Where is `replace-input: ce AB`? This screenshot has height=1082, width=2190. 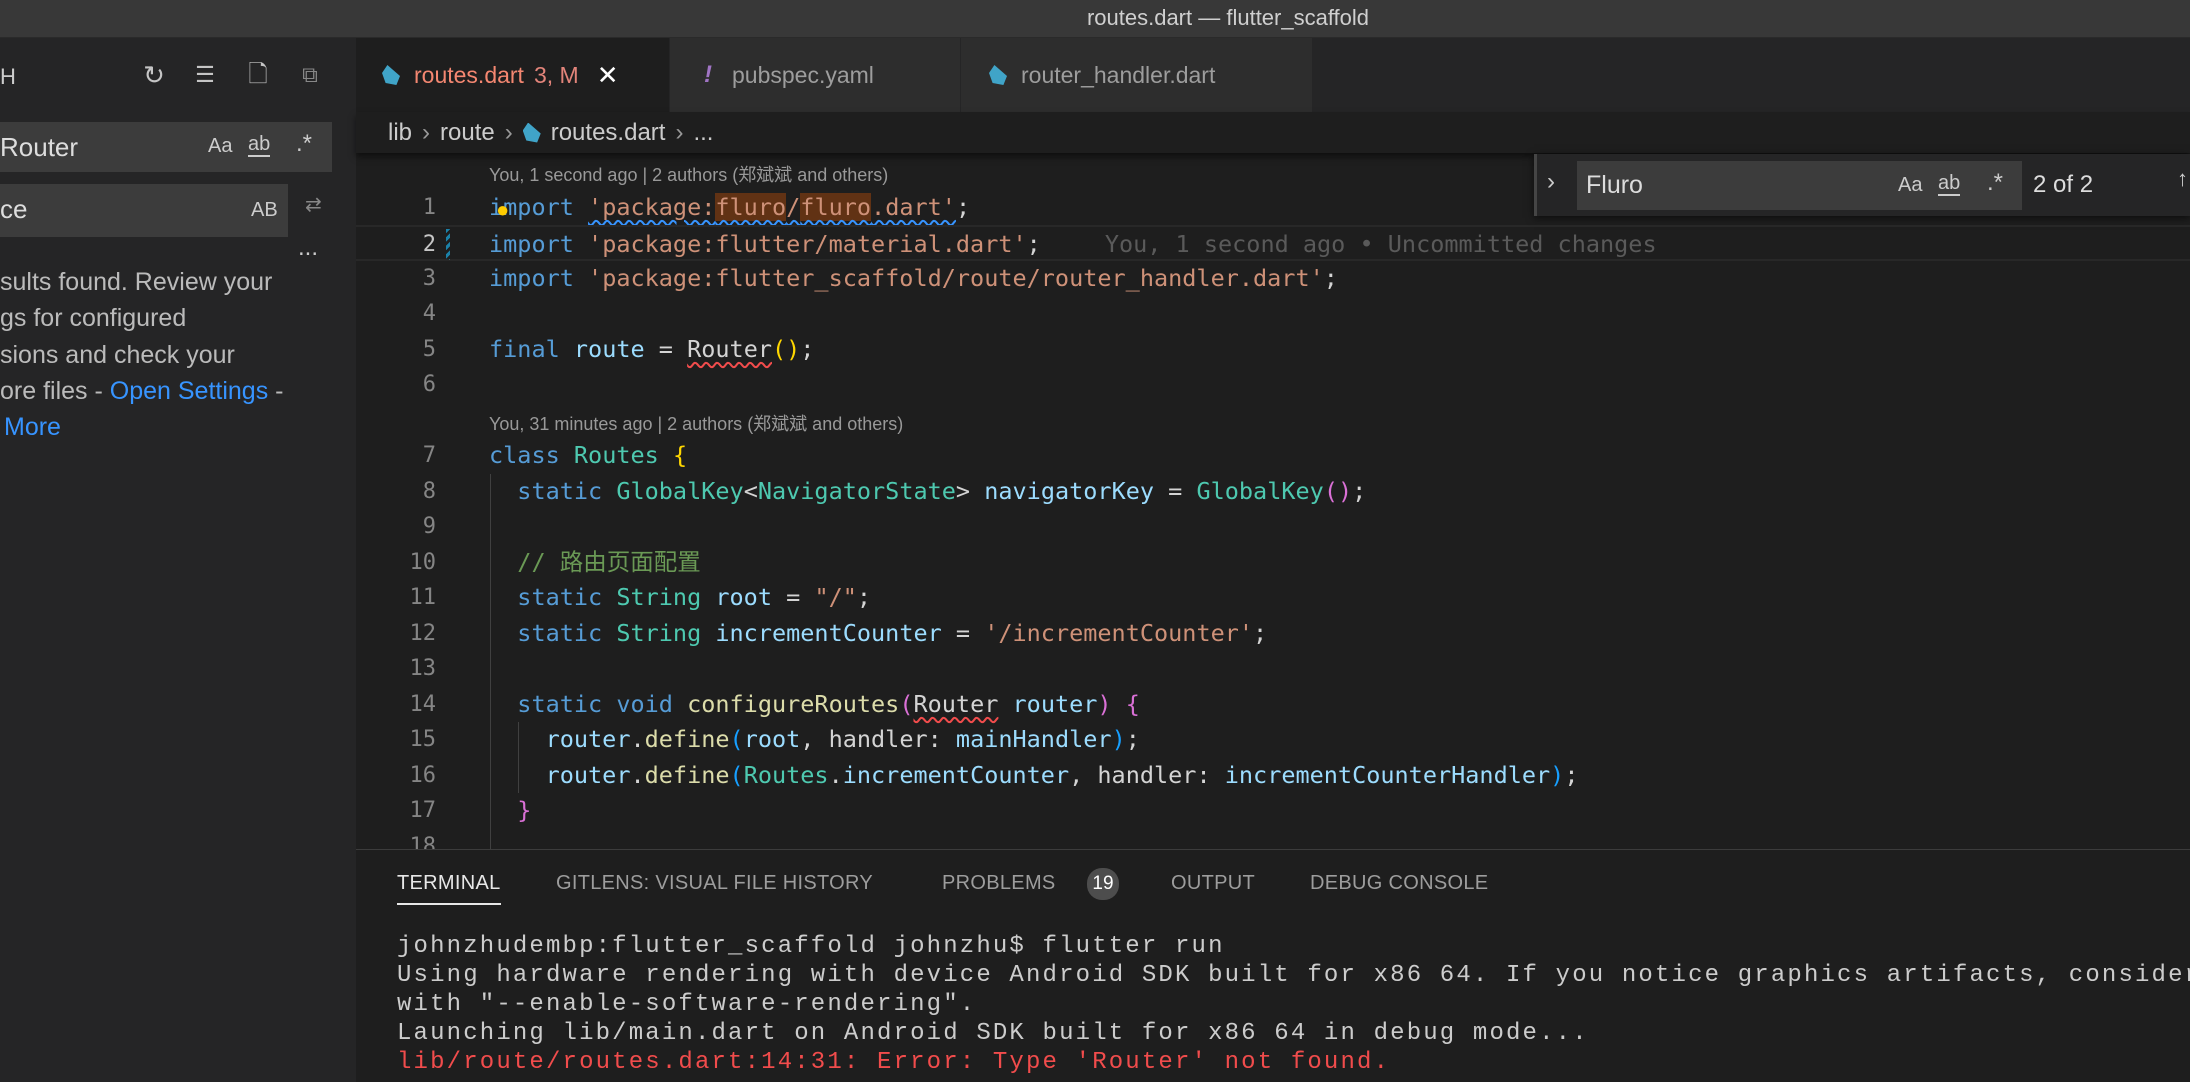
replace-input: ce AB is located at coordinates (144, 210).